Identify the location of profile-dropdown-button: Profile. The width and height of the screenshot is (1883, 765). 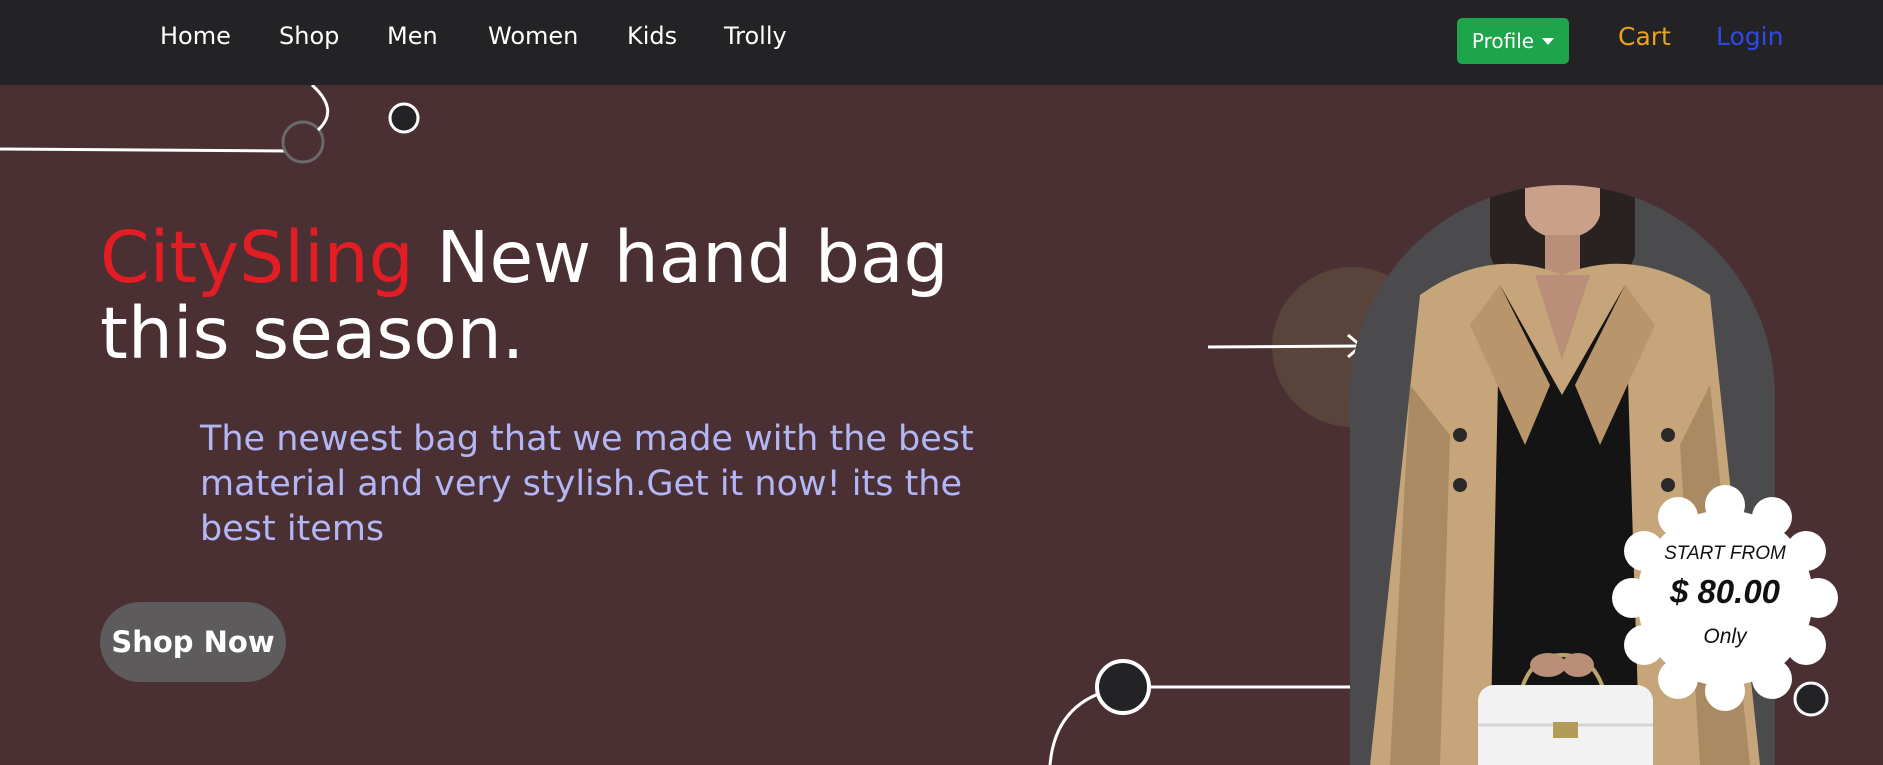
(1513, 41).